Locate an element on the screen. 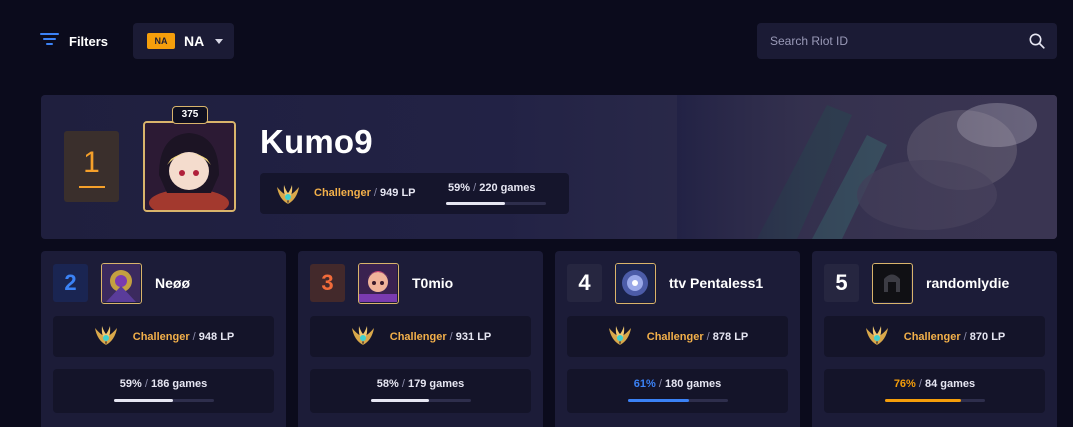 This screenshot has width=1073, height=427. player-rank: 4 is located at coordinates (584, 283).